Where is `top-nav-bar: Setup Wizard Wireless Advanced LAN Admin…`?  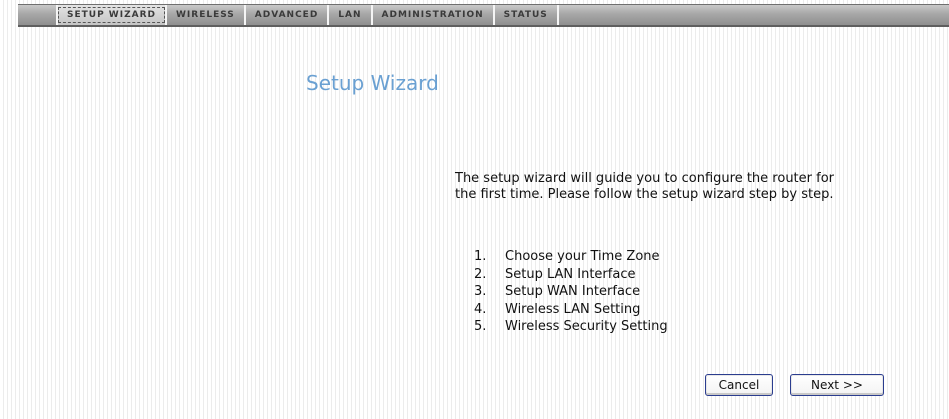 top-nav-bar: Setup Wizard Wireless Advanced LAN Admin… is located at coordinates (483, 15).